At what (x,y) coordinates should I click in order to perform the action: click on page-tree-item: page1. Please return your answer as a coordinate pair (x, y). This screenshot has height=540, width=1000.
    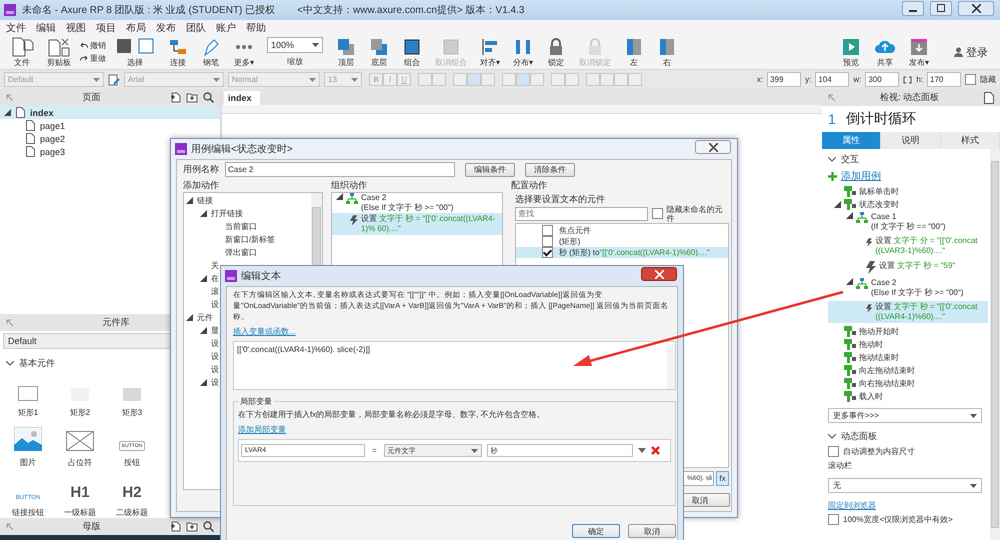
    Looking at the image, I should click on (110, 125).